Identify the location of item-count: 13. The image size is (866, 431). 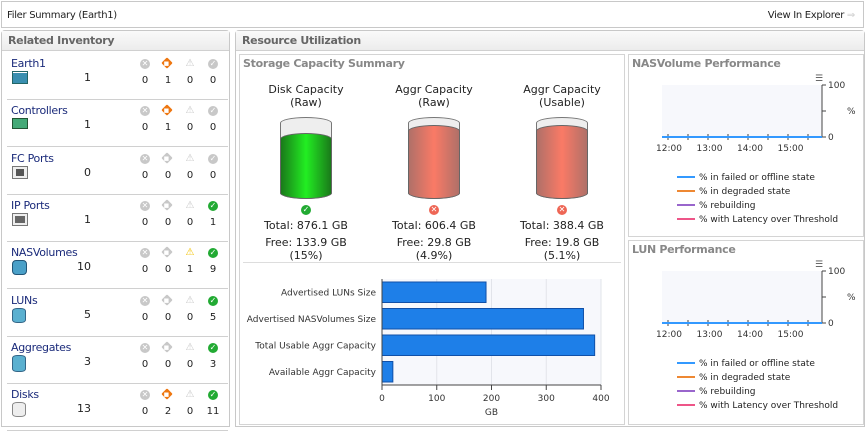
(84, 409).